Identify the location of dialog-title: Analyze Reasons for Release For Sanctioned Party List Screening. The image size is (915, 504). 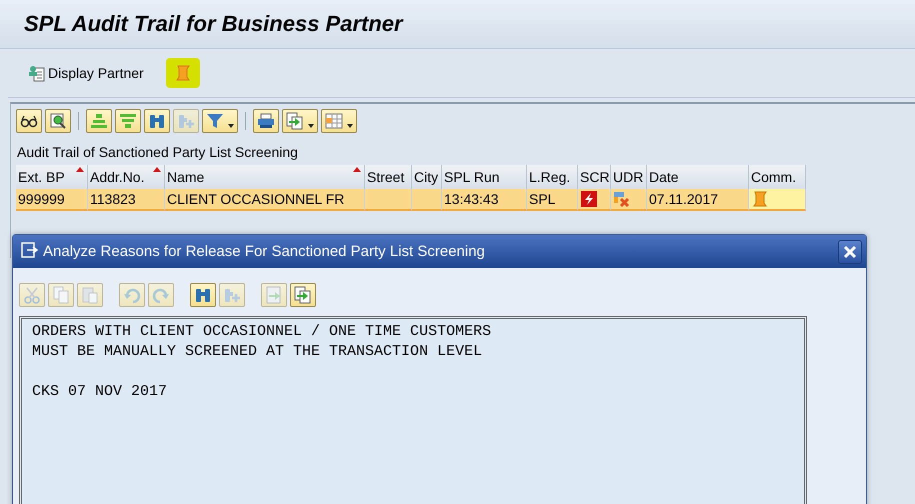
(264, 251).